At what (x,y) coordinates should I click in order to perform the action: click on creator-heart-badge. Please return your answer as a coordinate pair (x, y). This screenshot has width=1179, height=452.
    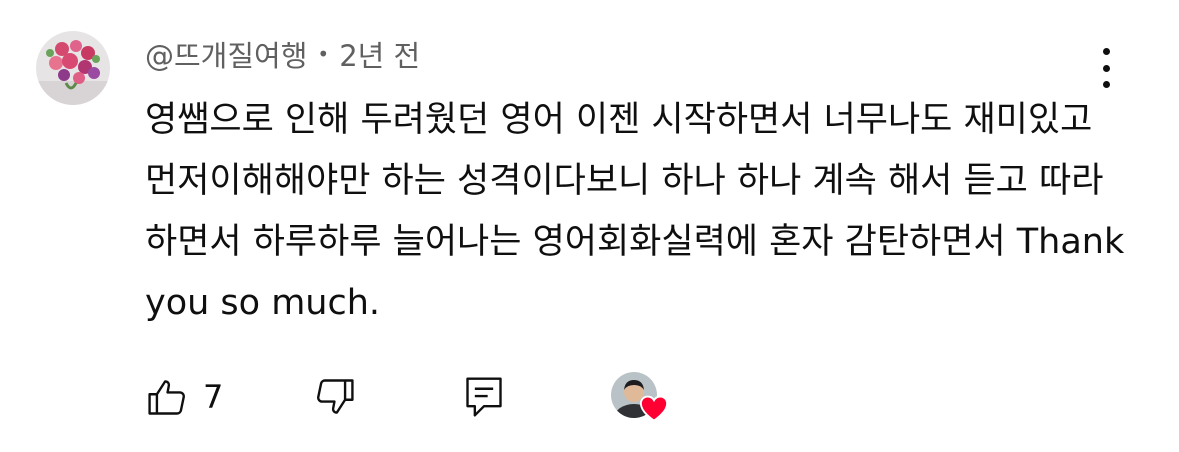
    Looking at the image, I should click on (641, 397).